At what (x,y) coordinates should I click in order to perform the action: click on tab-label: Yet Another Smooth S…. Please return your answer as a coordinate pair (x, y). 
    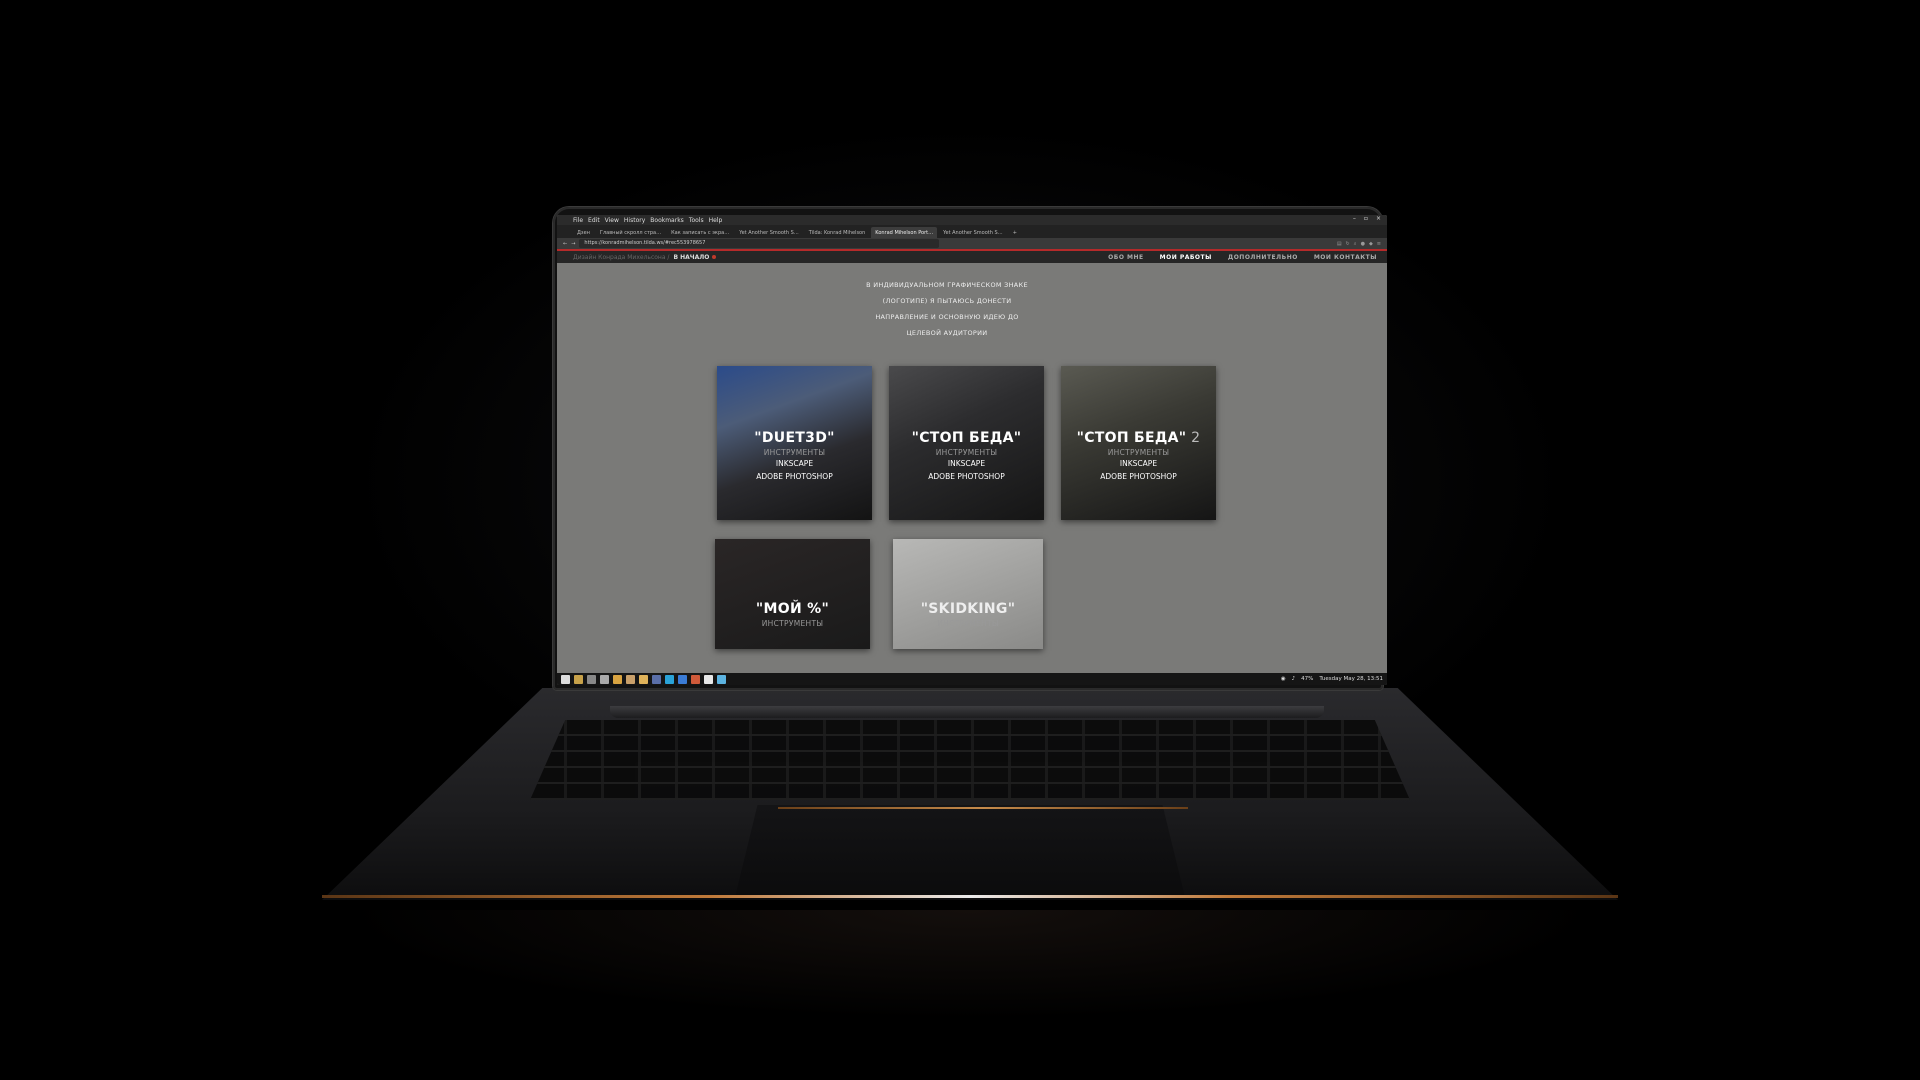
    Looking at the image, I should click on (973, 232).